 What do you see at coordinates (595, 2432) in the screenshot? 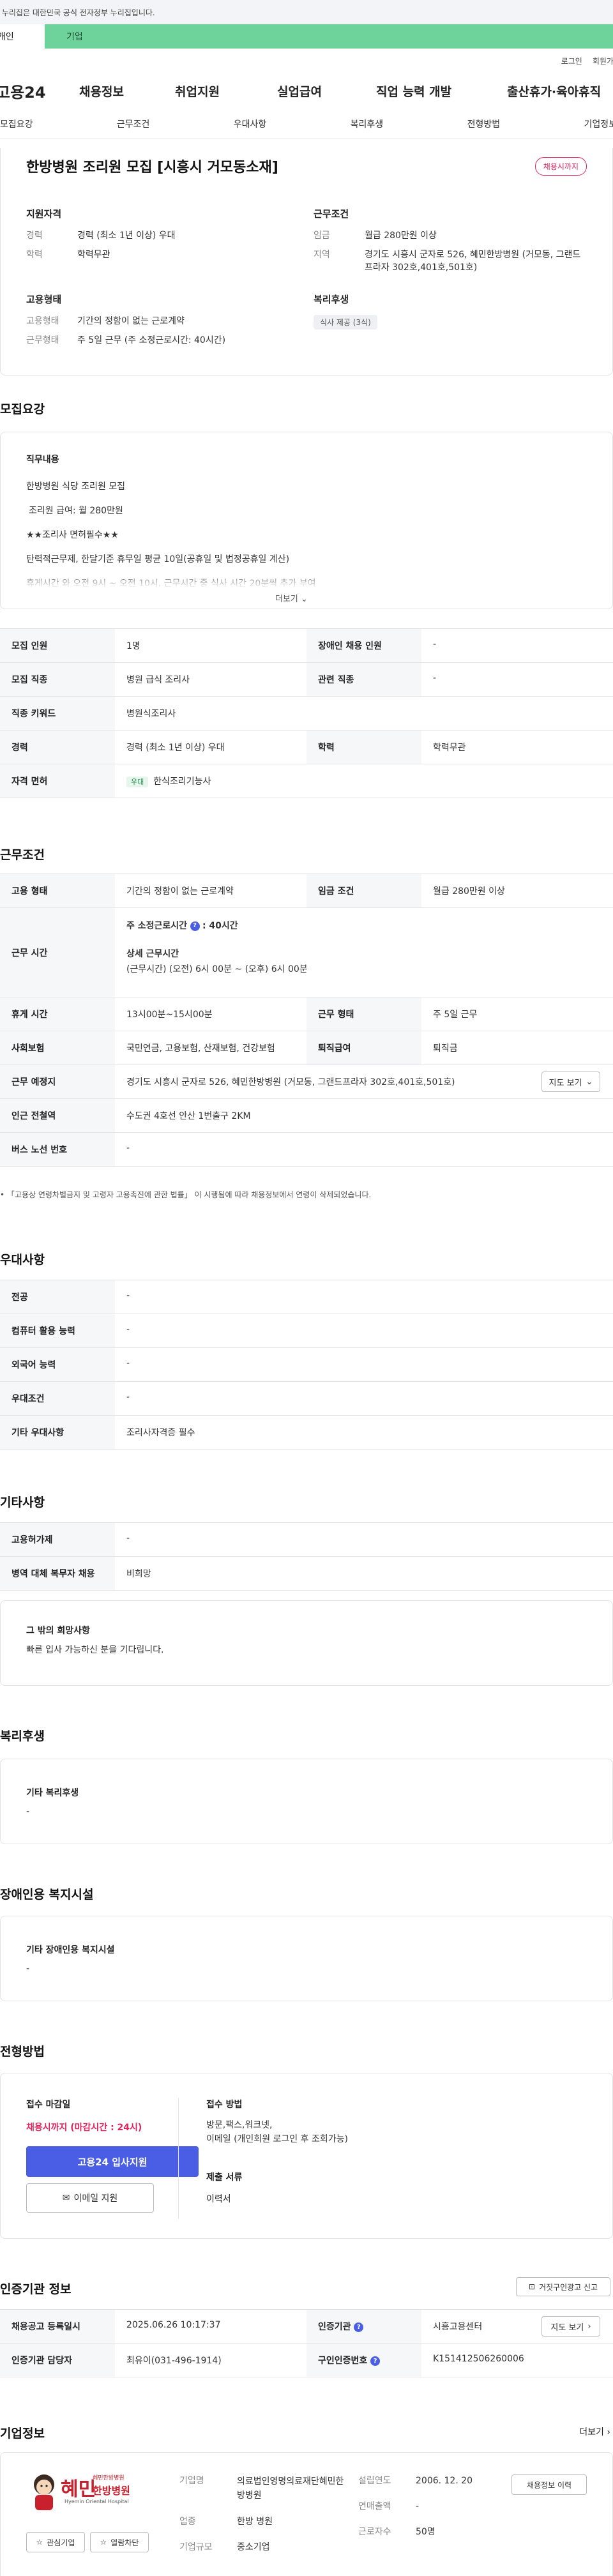
I see `company-more-link: 더보기 ›` at bounding box center [595, 2432].